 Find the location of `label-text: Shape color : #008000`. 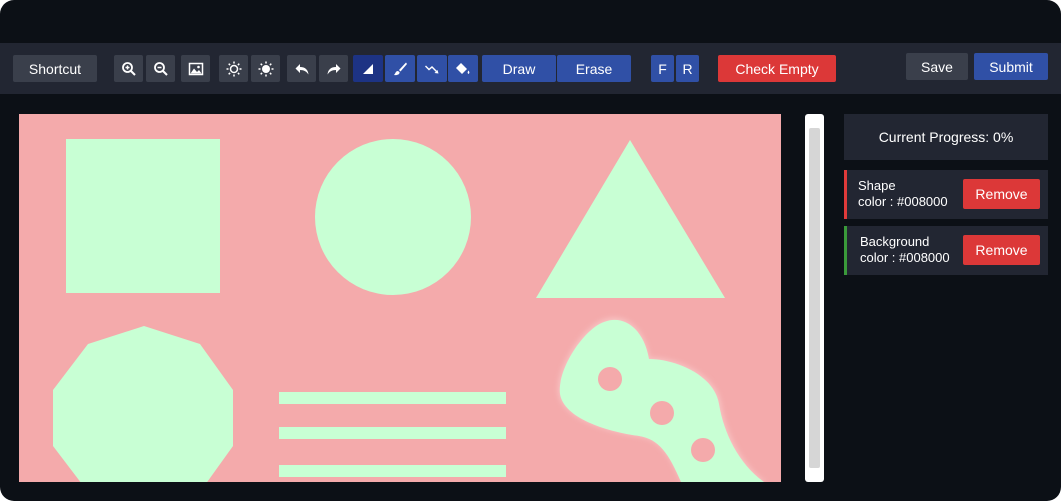

label-text: Shape color : #008000 is located at coordinates (913, 194).